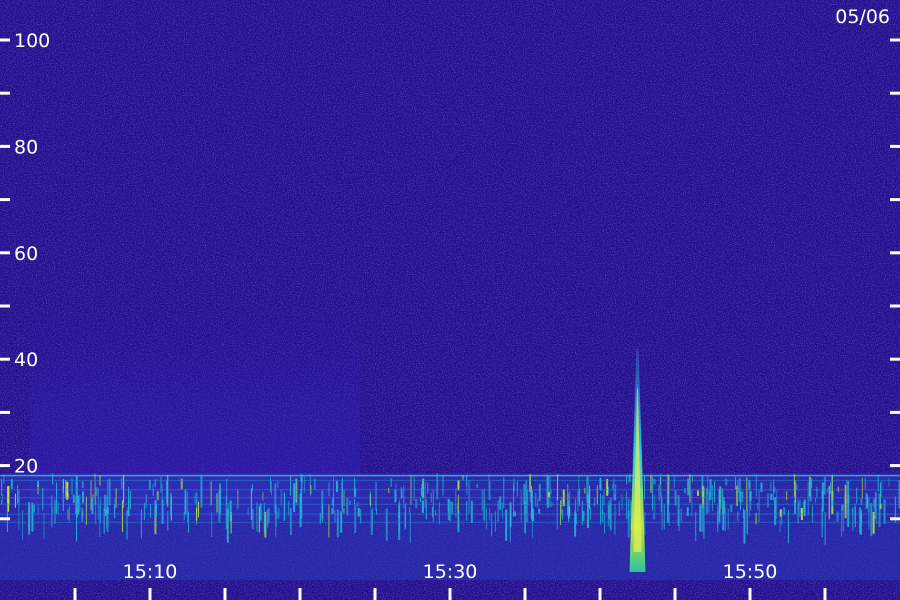  What do you see at coordinates (150, 572) in the screenshot?
I see `x-tick-label: 15:10` at bounding box center [150, 572].